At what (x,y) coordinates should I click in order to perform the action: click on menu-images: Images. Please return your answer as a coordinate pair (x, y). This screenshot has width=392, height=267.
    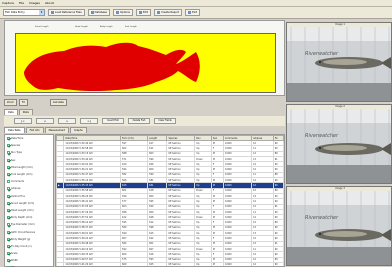
    Looking at the image, I should click on (34, 3).